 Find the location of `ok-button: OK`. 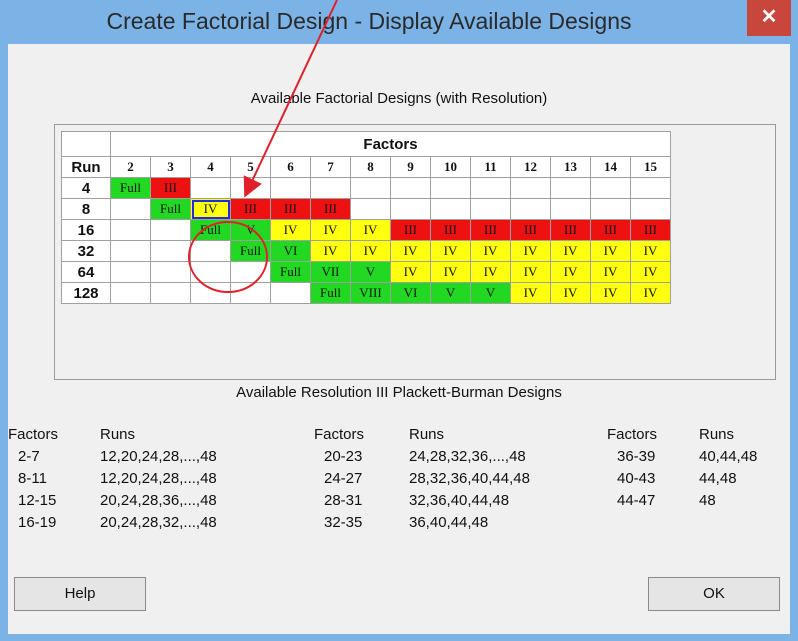

ok-button: OK is located at coordinates (714, 594).